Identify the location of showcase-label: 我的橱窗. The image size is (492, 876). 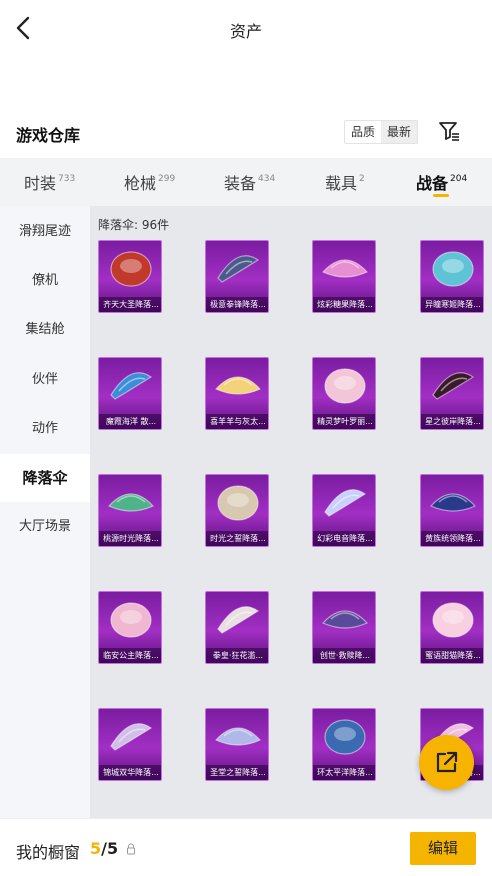
(48, 852).